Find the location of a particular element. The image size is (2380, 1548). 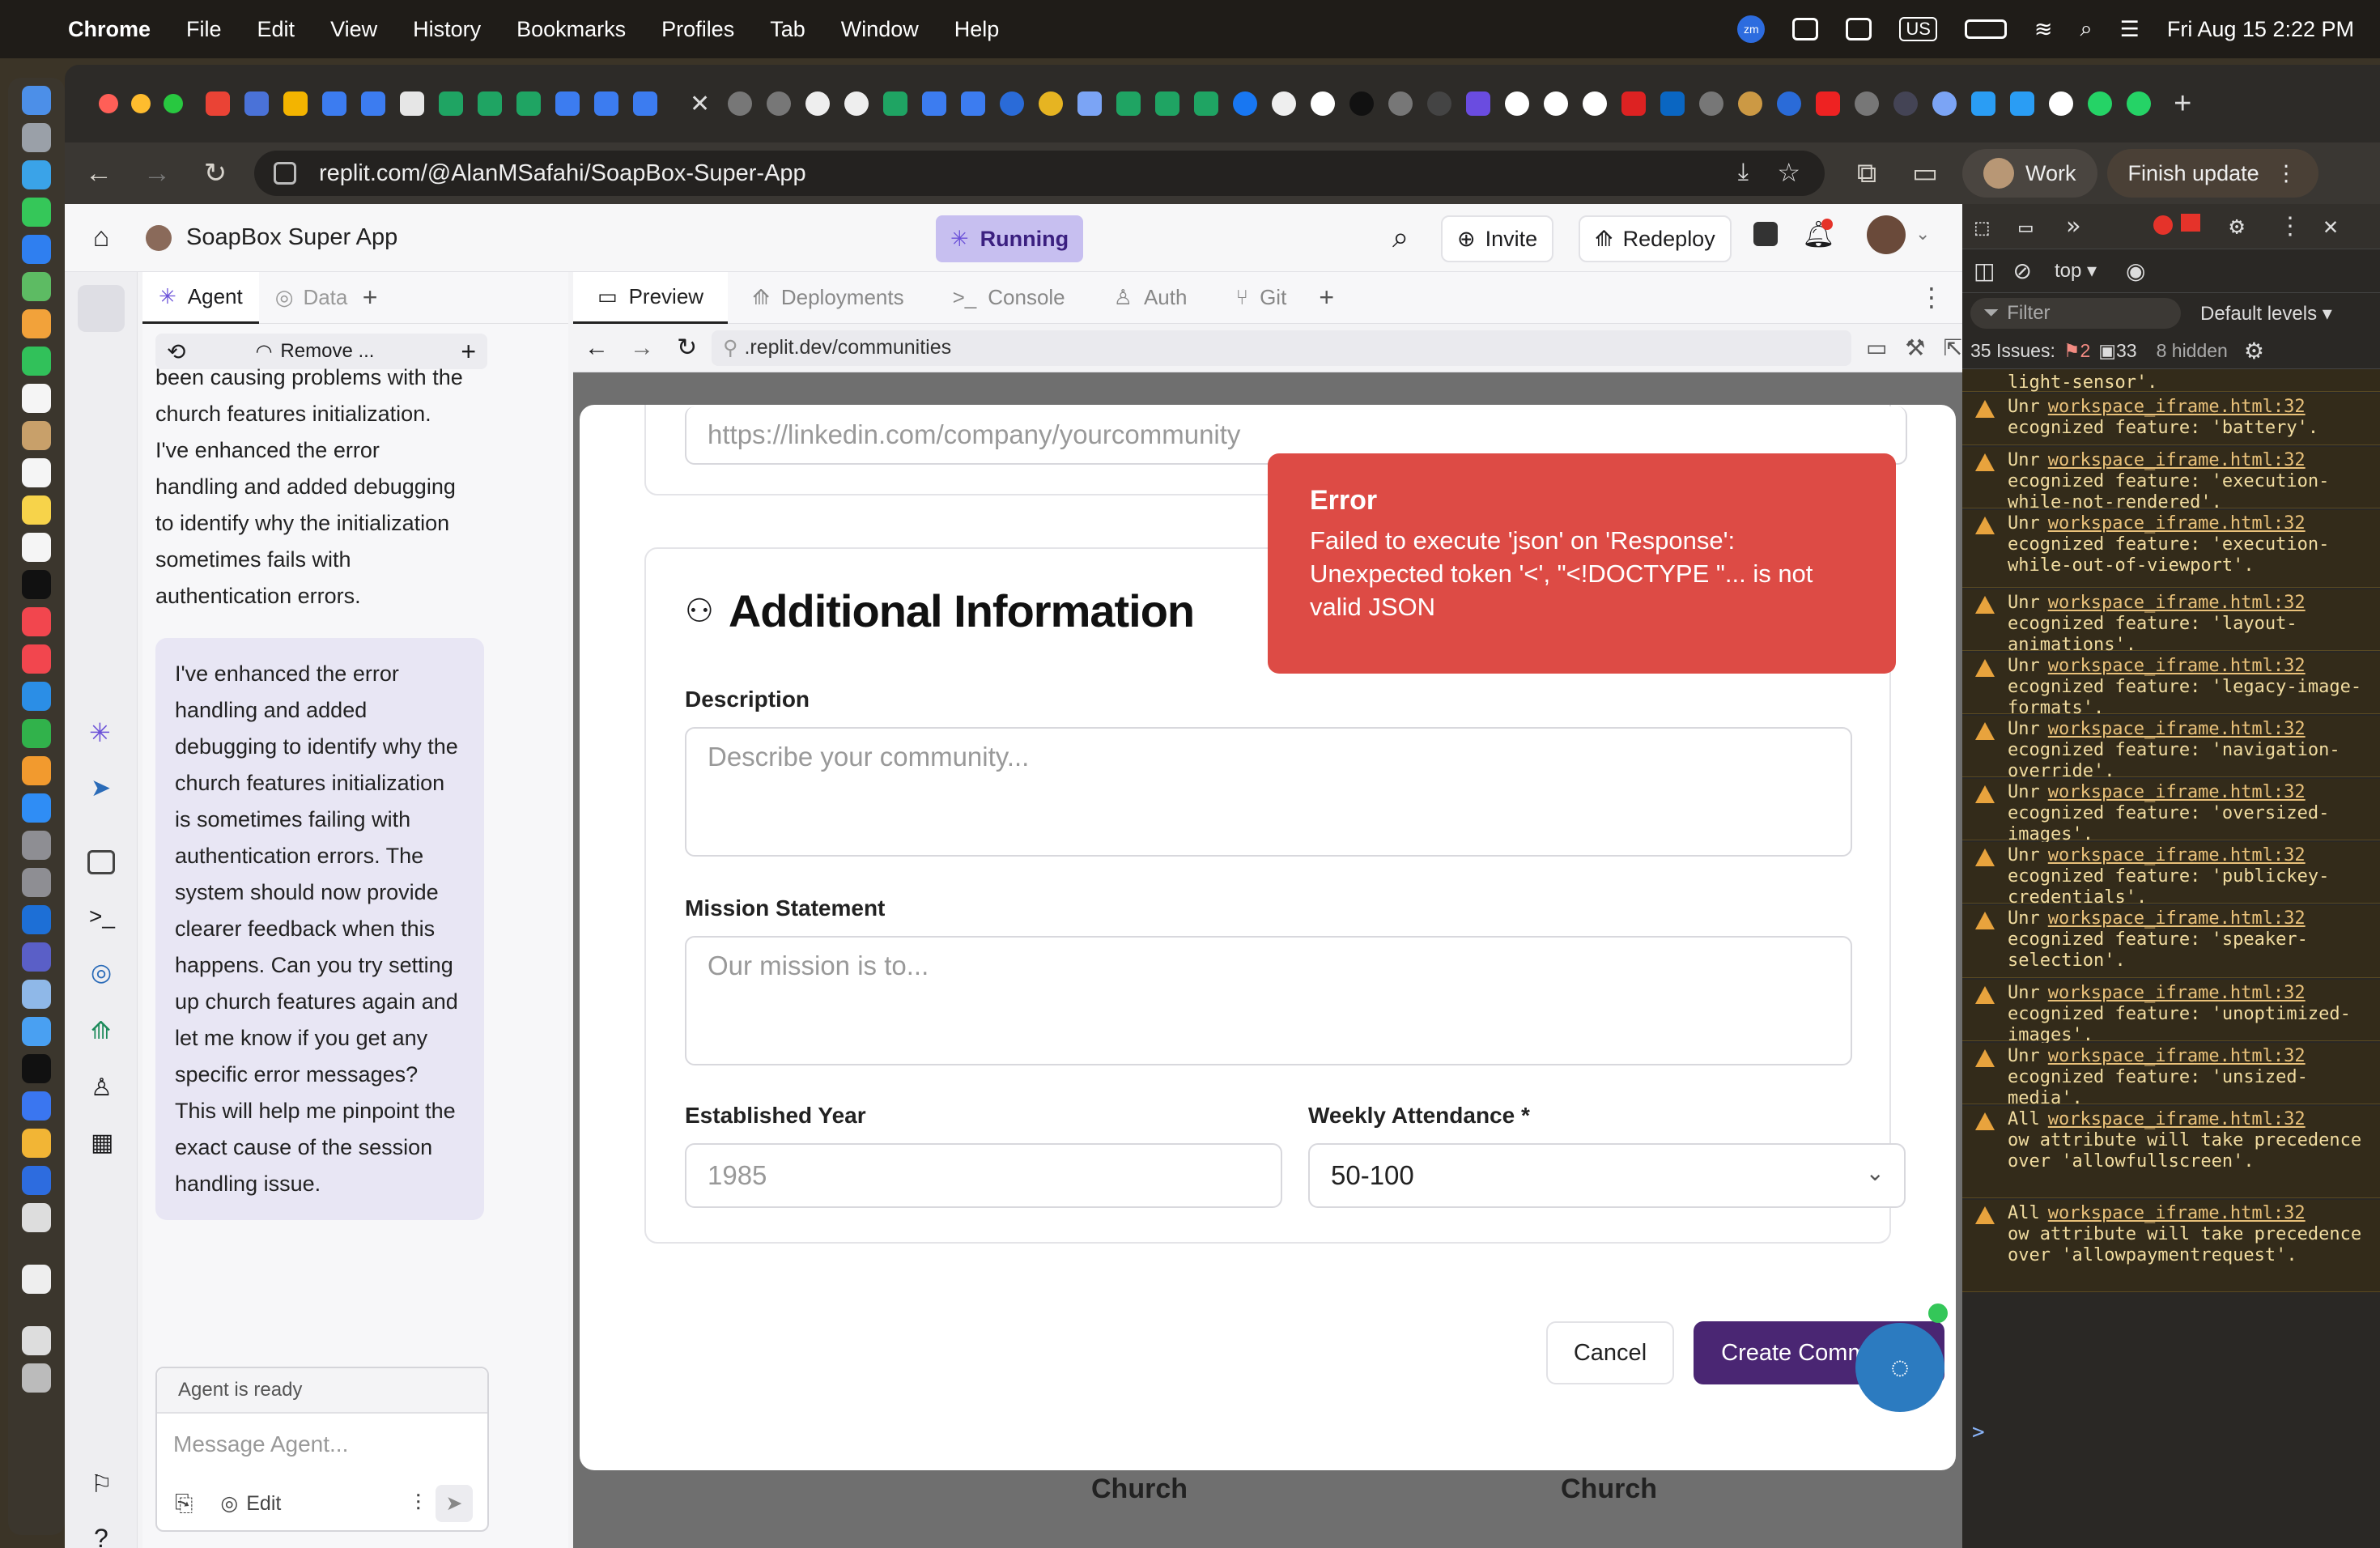

hidden-count: 8 hidden is located at coordinates (2192, 351).